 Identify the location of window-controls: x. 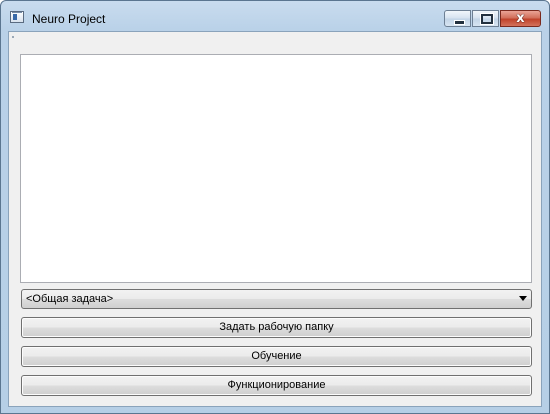
(492, 19).